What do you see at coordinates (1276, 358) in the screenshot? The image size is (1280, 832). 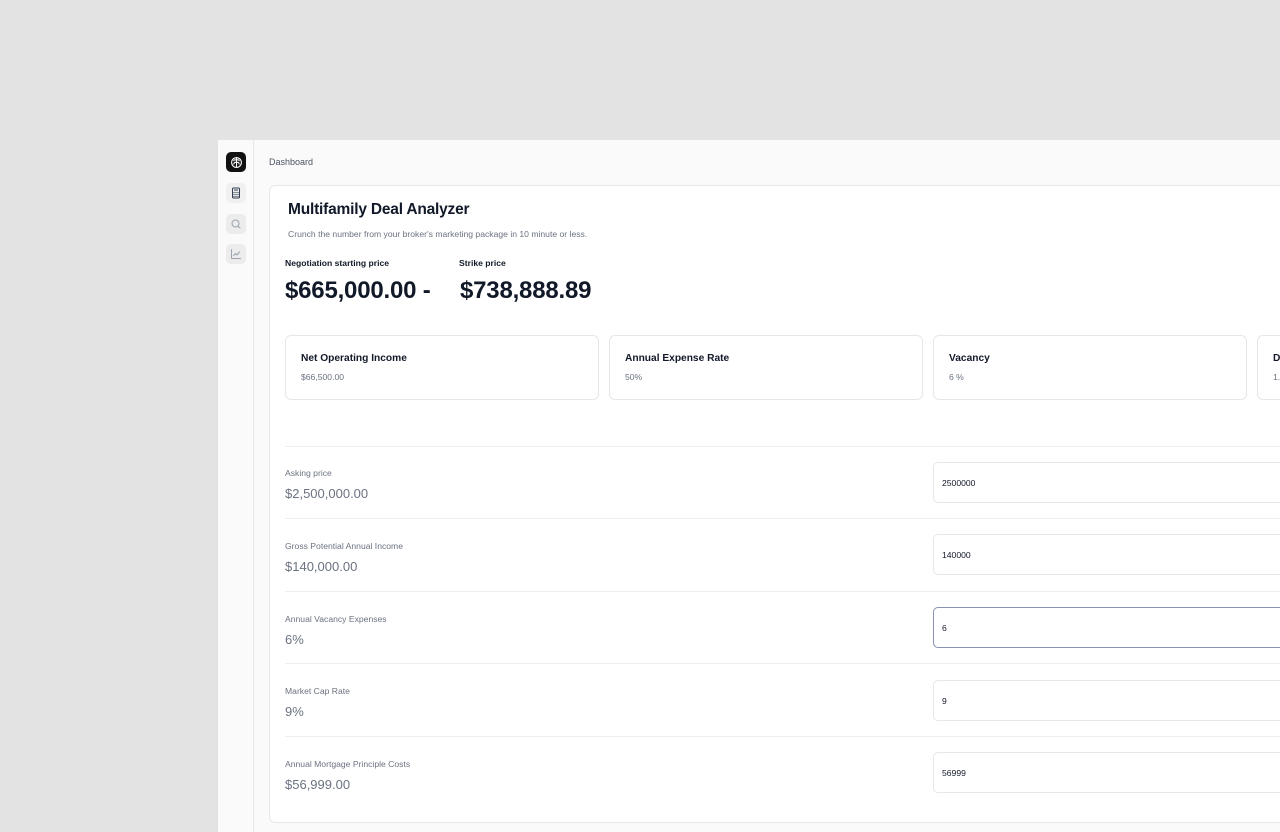 I see `stat-label: D` at bounding box center [1276, 358].